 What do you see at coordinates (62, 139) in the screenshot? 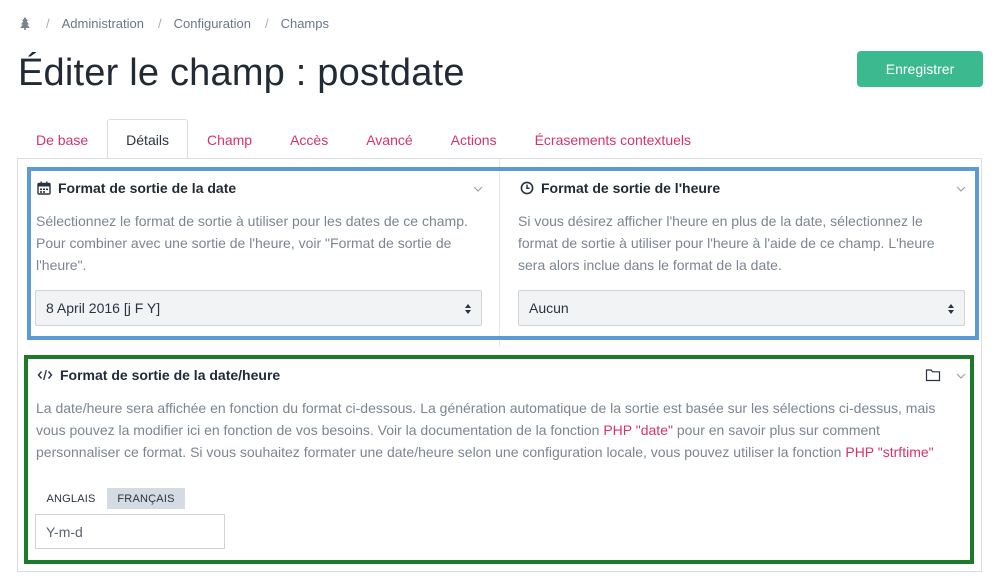
I see `tab-de-base: De base` at bounding box center [62, 139].